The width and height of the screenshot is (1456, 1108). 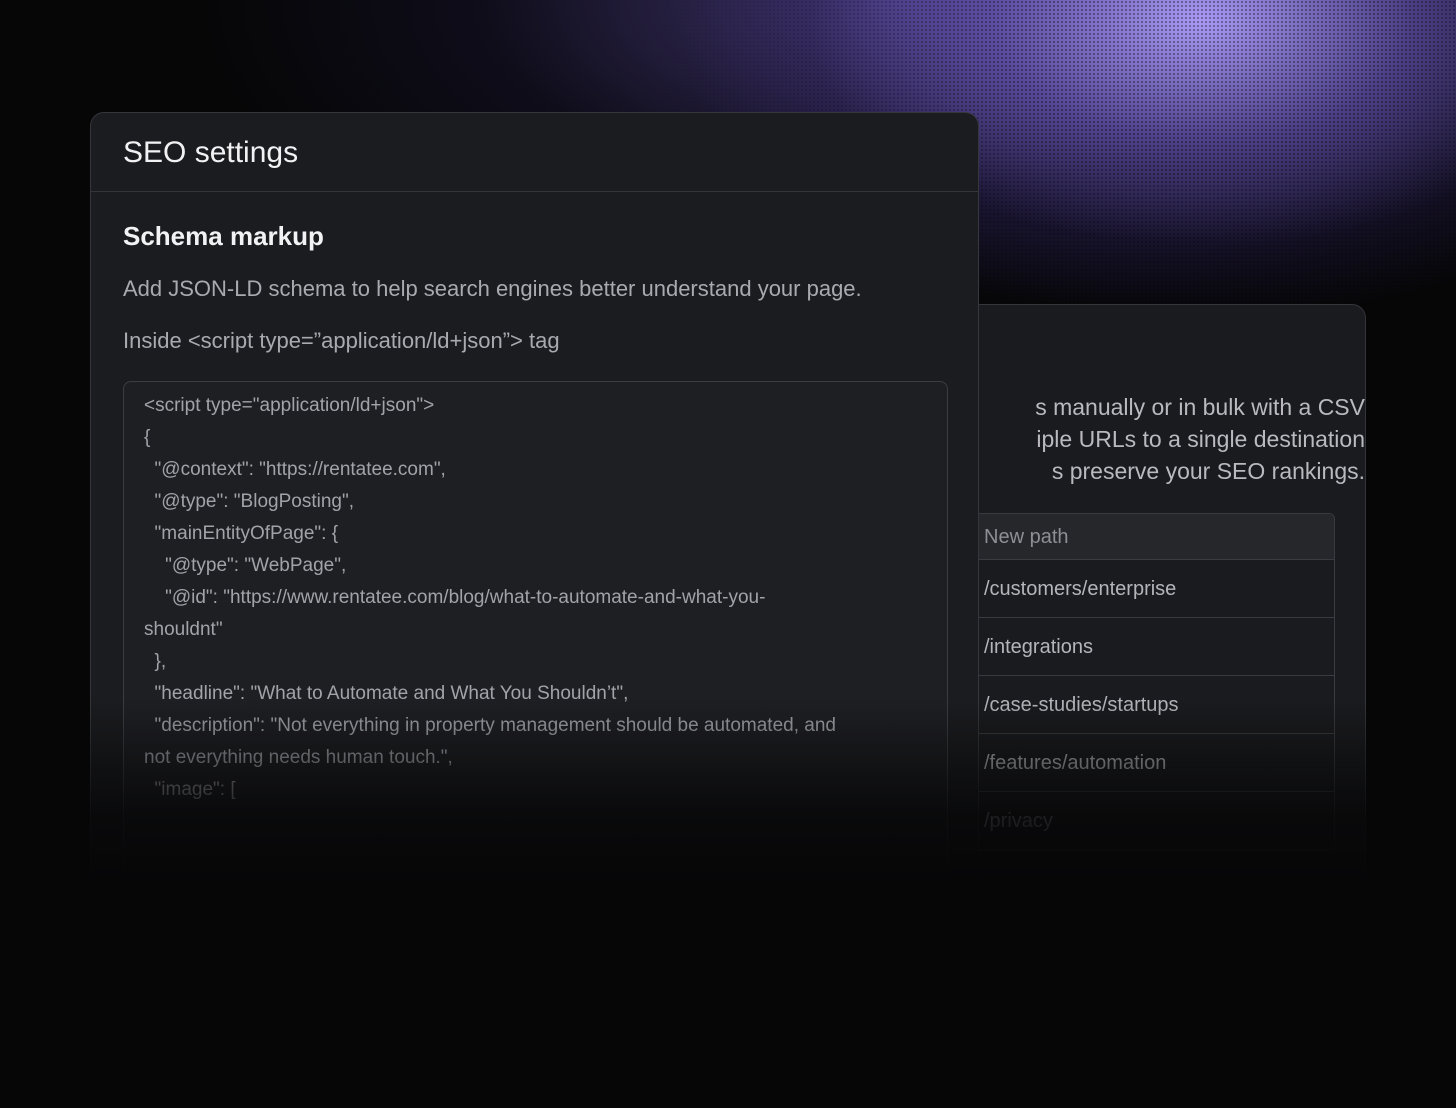 I want to click on code-line: <script type="application/ld+json">, so click(x=289, y=405).